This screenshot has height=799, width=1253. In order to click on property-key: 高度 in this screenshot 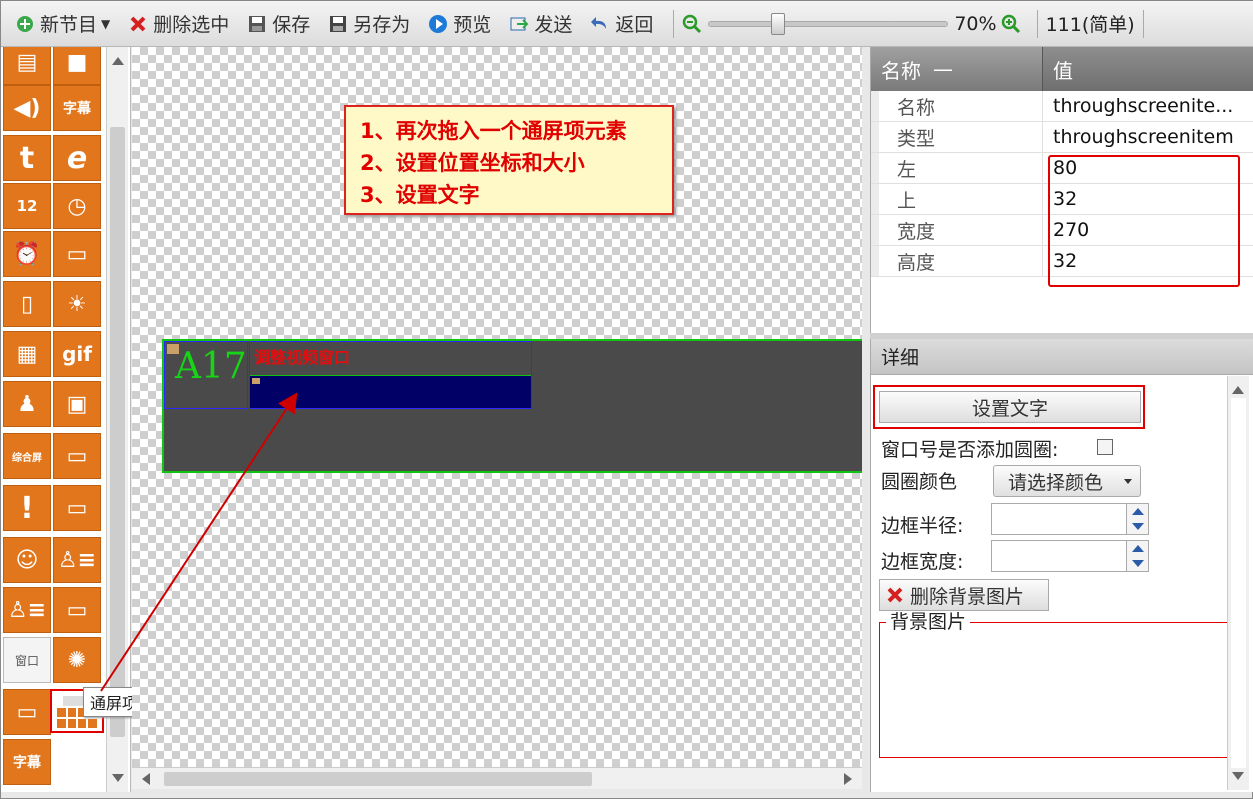, I will do `click(957, 261)`.